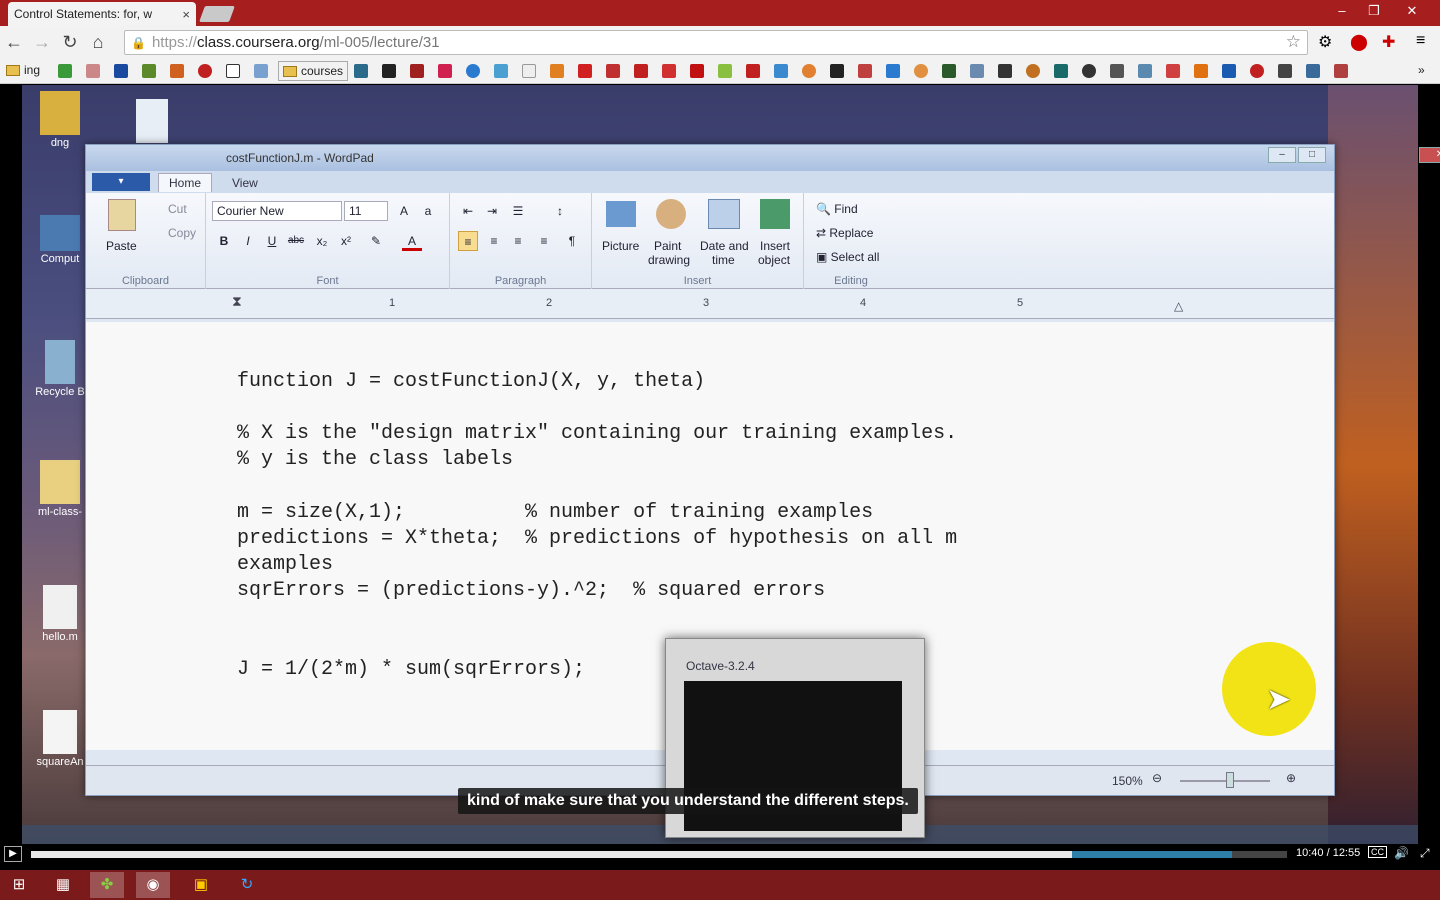 Image resolution: width=1440 pixels, height=900 pixels. What do you see at coordinates (428, 211) in the screenshot?
I see `shrink-font-icon: a` at bounding box center [428, 211].